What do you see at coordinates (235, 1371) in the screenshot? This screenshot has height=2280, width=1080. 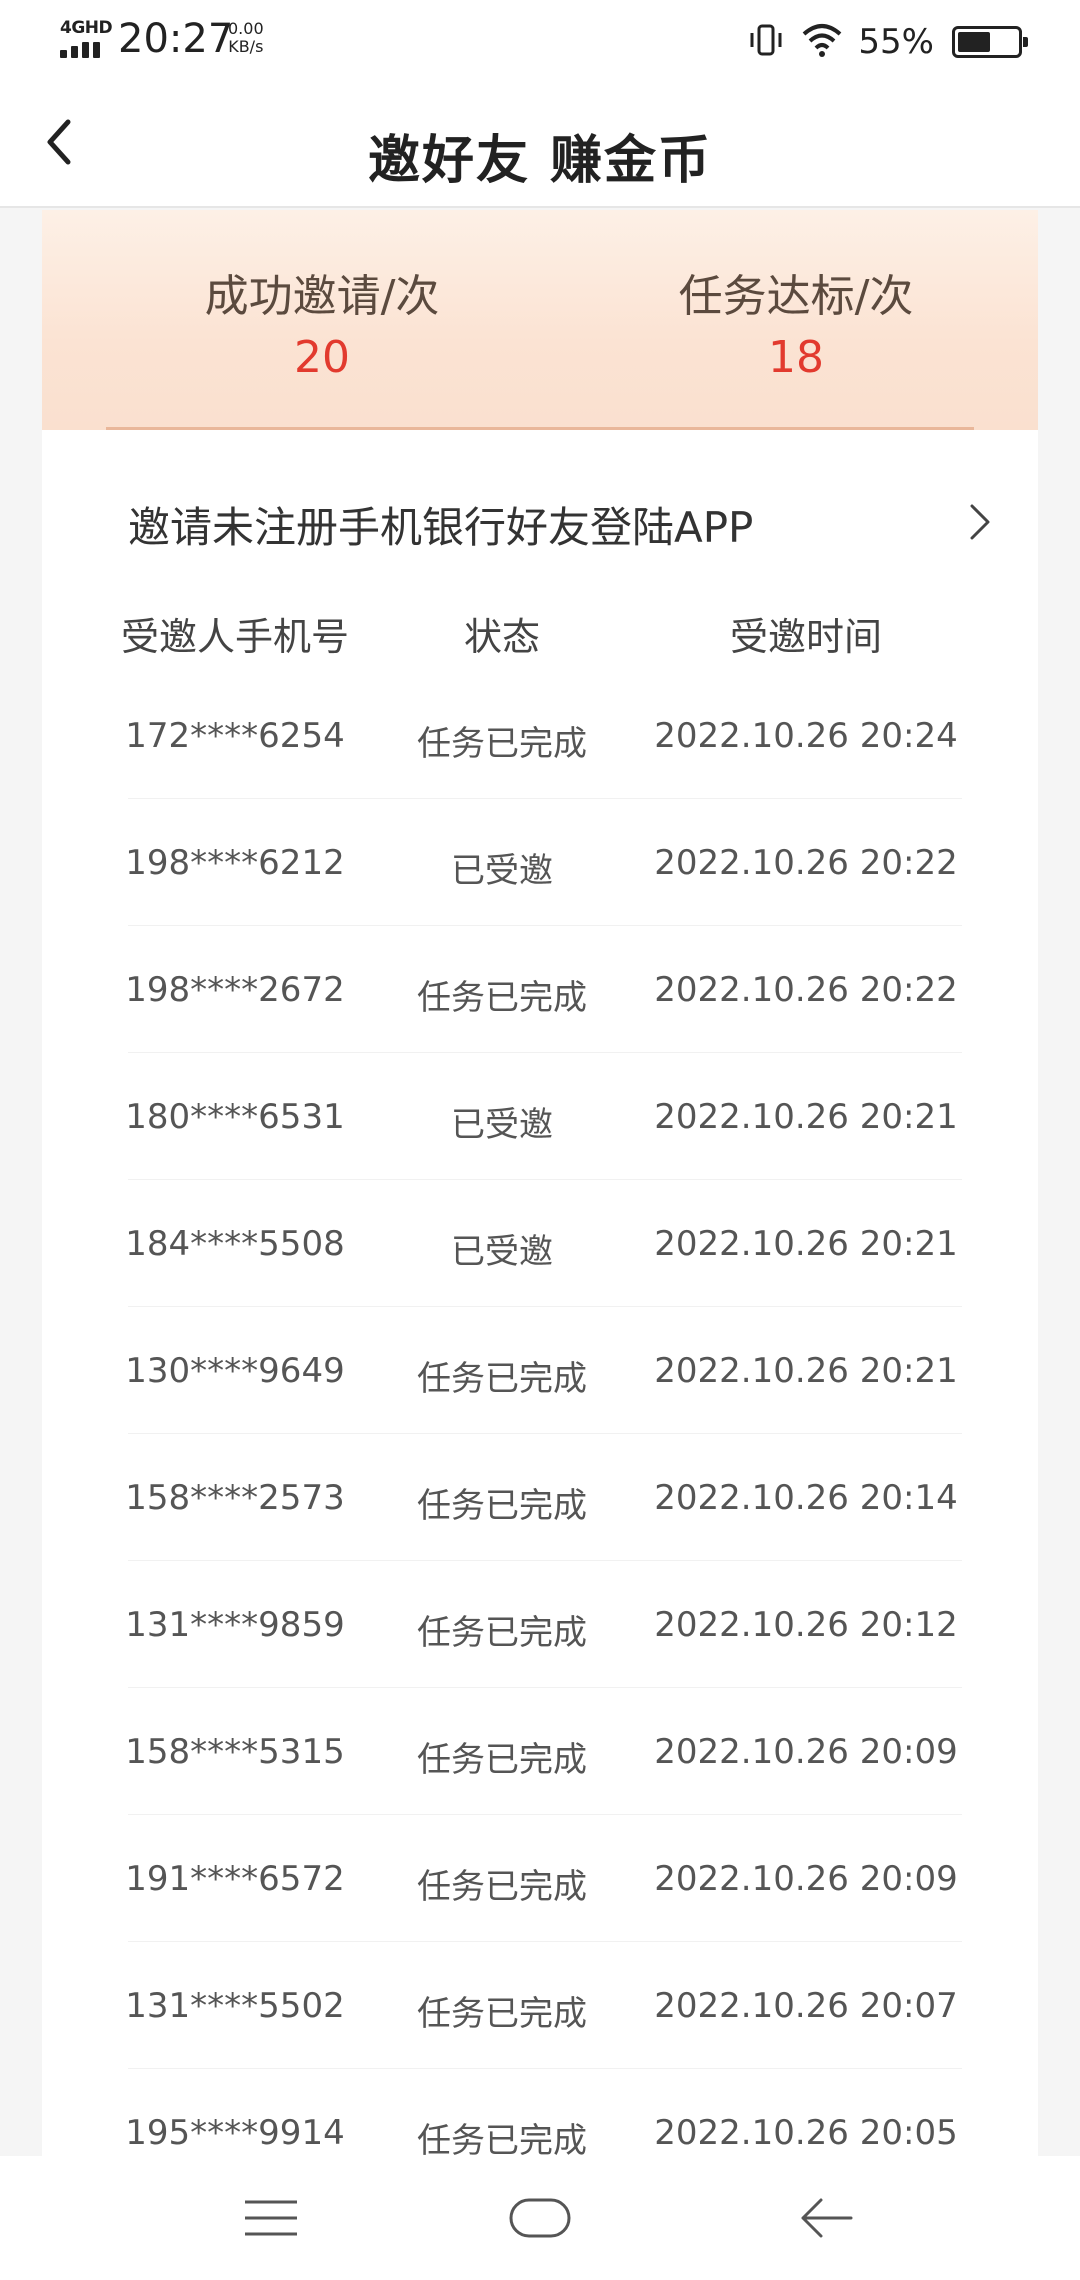 I see `row-phone: 130****9649` at bounding box center [235, 1371].